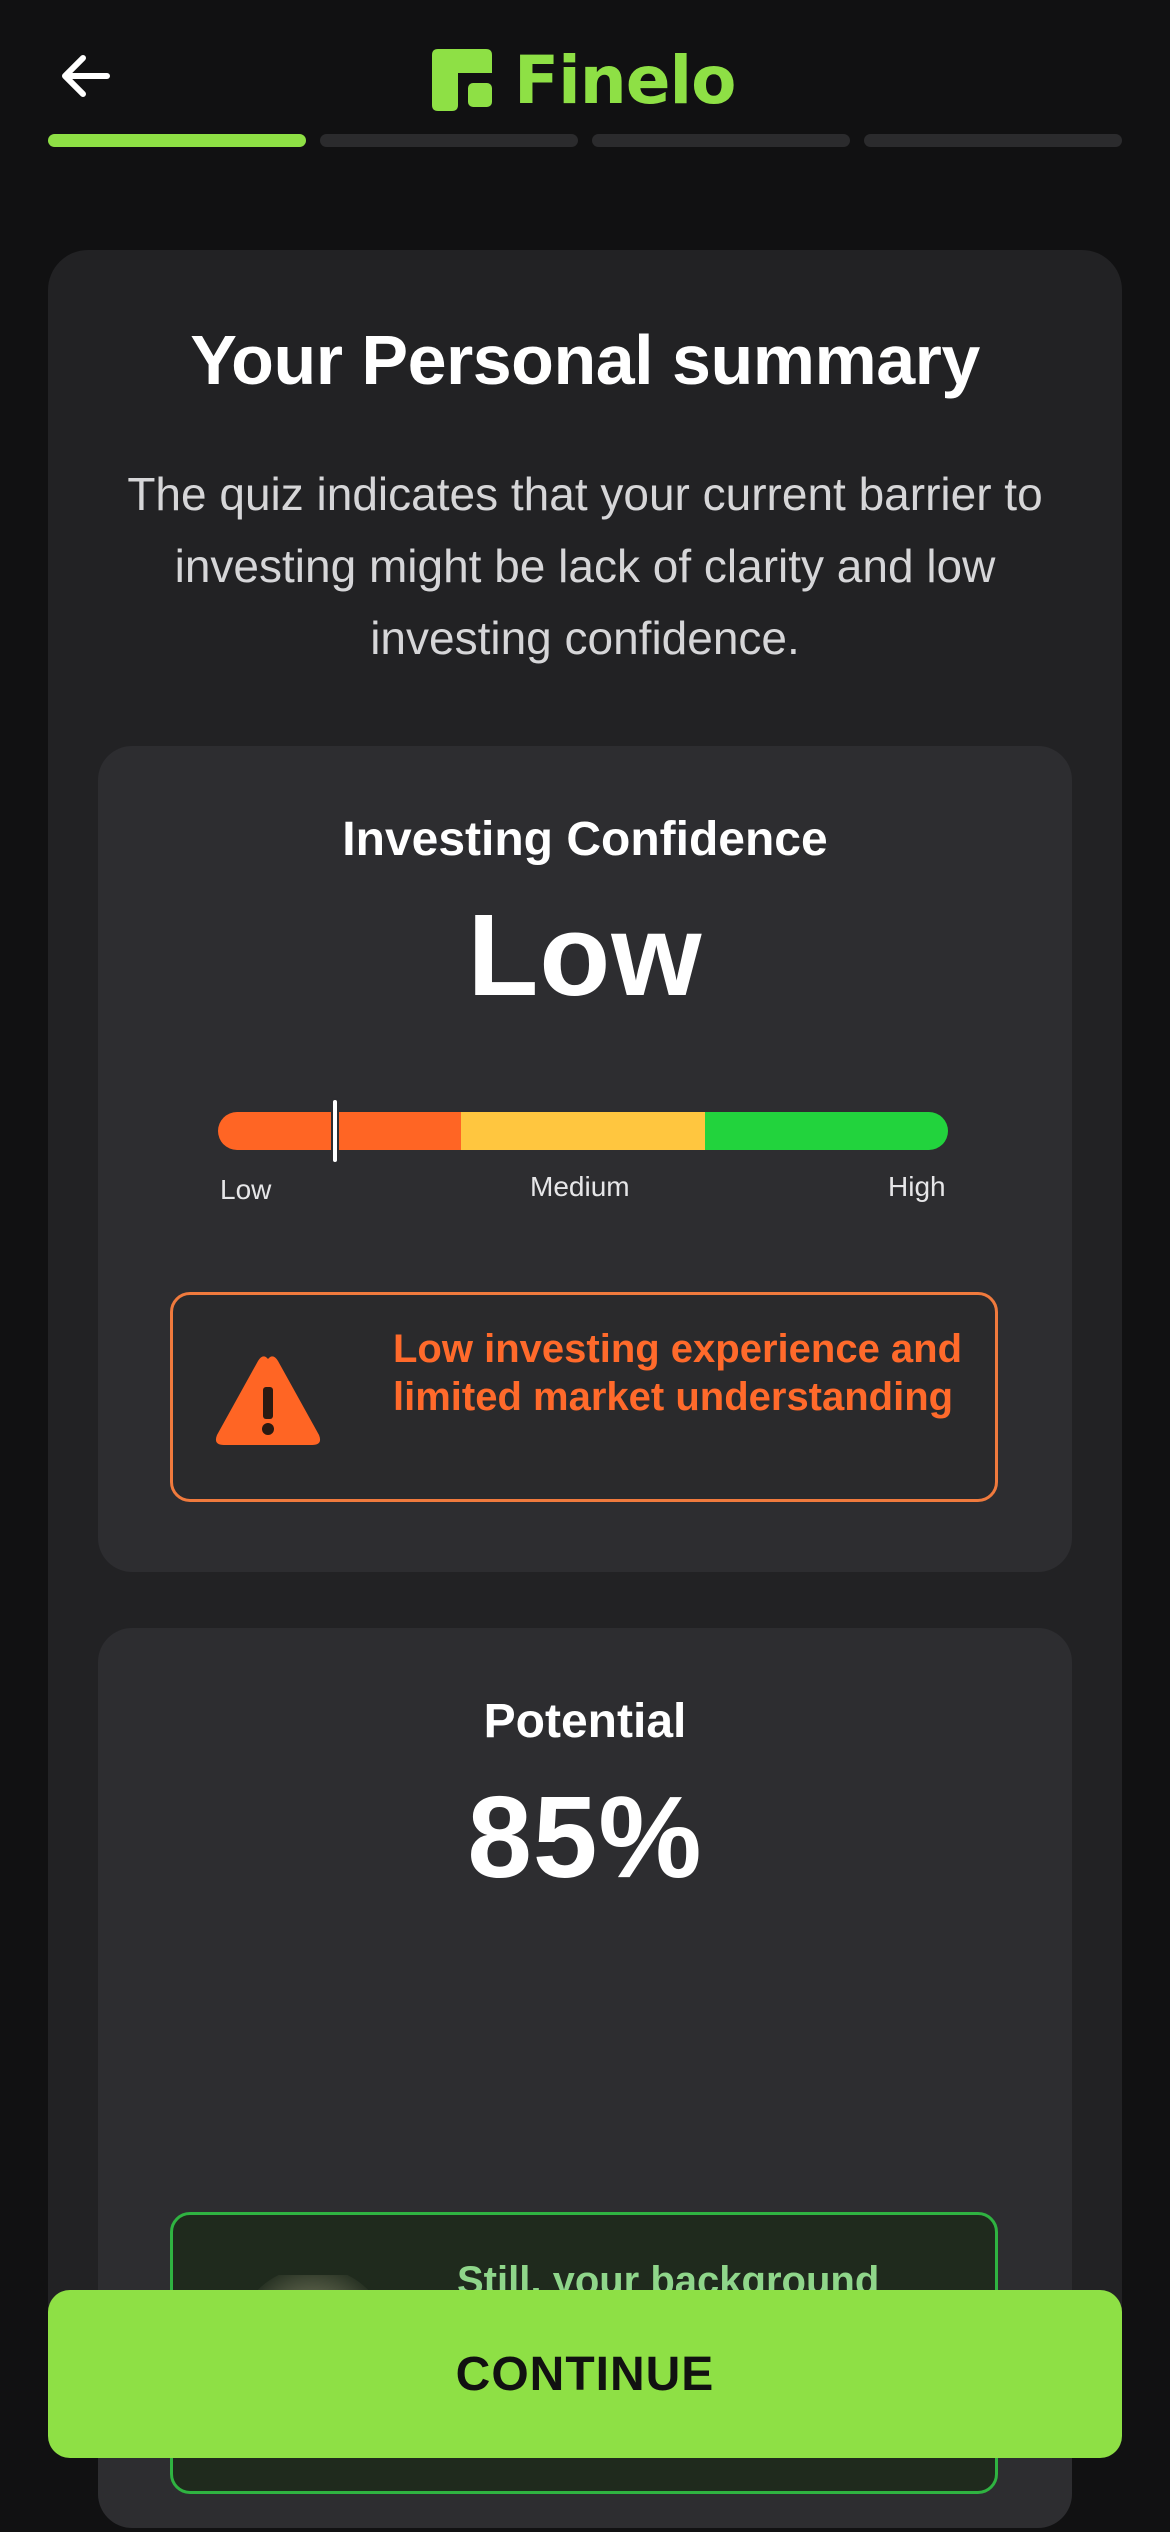  What do you see at coordinates (334, 1131) in the screenshot?
I see `confidence-meter-marker` at bounding box center [334, 1131].